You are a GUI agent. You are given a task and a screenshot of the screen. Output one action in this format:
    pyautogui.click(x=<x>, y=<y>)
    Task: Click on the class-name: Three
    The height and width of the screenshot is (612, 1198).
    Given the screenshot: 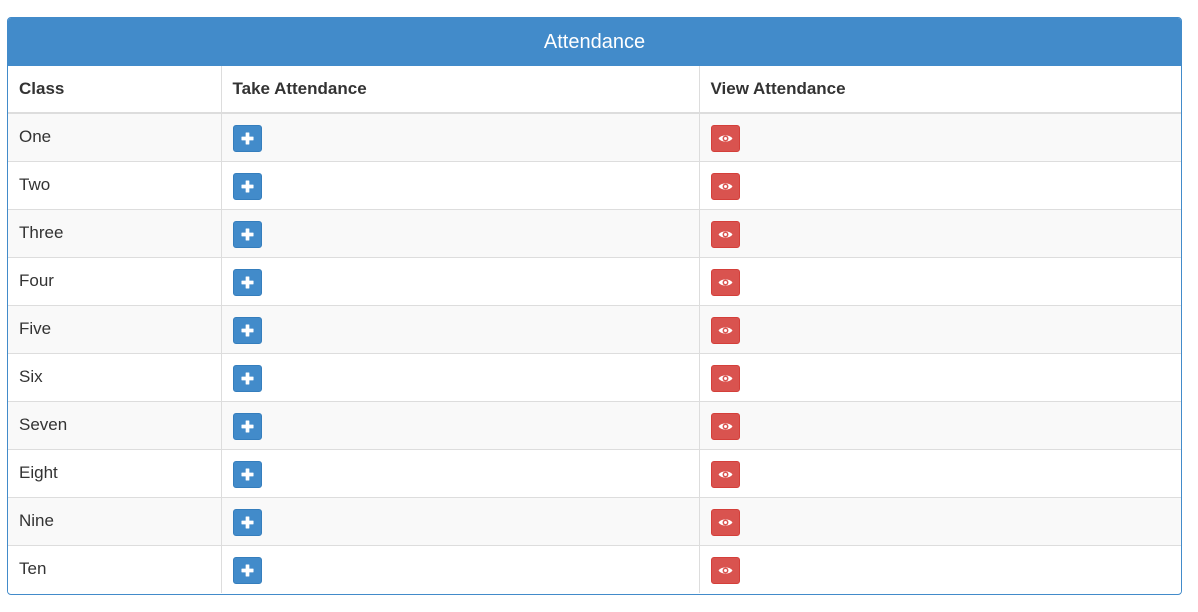 What is the action you would take?
    pyautogui.click(x=114, y=232)
    